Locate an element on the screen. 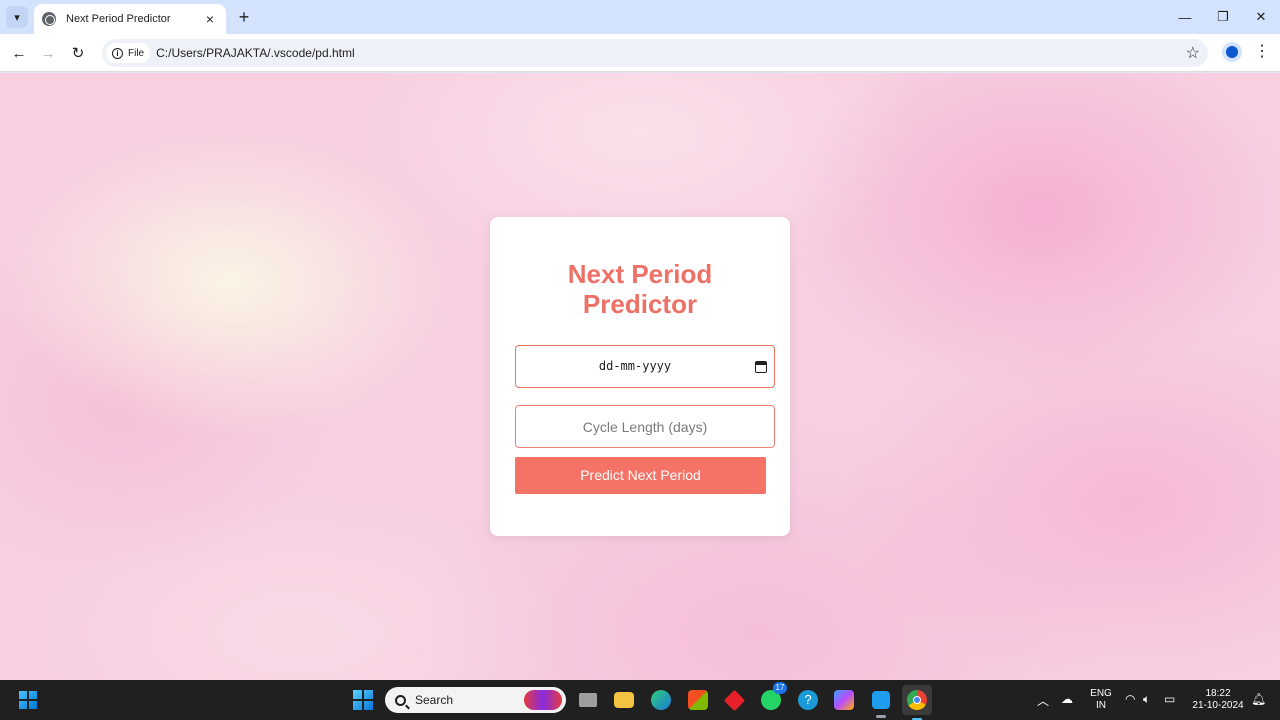  wifi-icon: ◠ is located at coordinates (1130, 699).